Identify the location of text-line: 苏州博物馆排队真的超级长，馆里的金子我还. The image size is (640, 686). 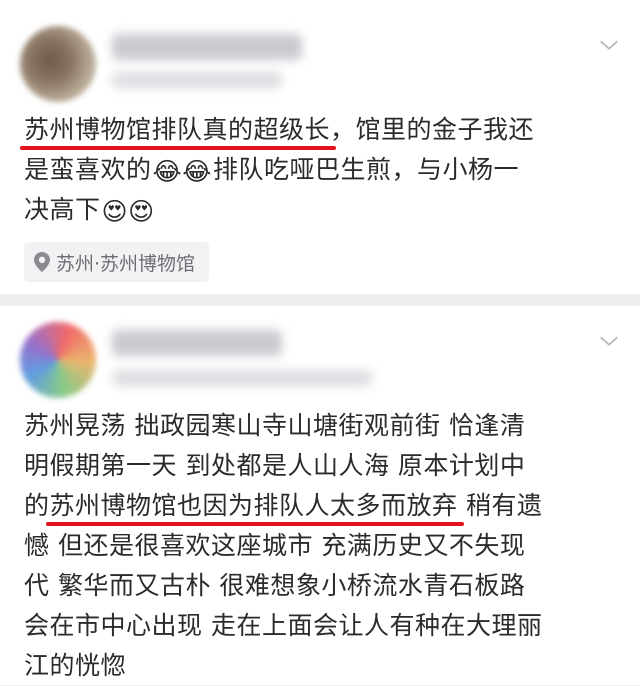
(324, 130).